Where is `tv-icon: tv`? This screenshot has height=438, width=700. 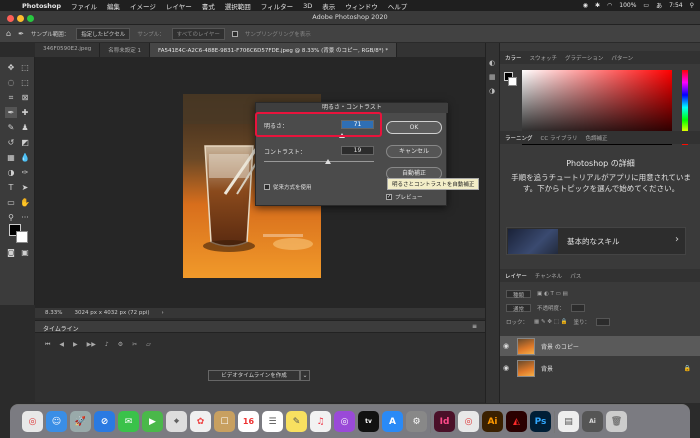
tv-icon: tv is located at coordinates (368, 421).